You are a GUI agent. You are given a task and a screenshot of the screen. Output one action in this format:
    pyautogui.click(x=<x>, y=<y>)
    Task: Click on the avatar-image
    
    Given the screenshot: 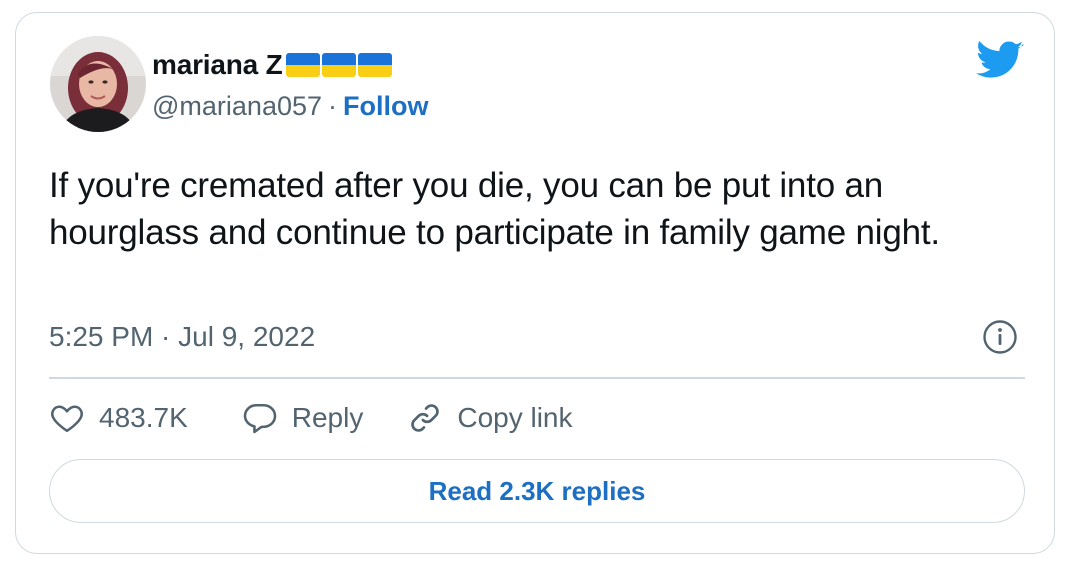 What is the action you would take?
    pyautogui.click(x=98, y=84)
    